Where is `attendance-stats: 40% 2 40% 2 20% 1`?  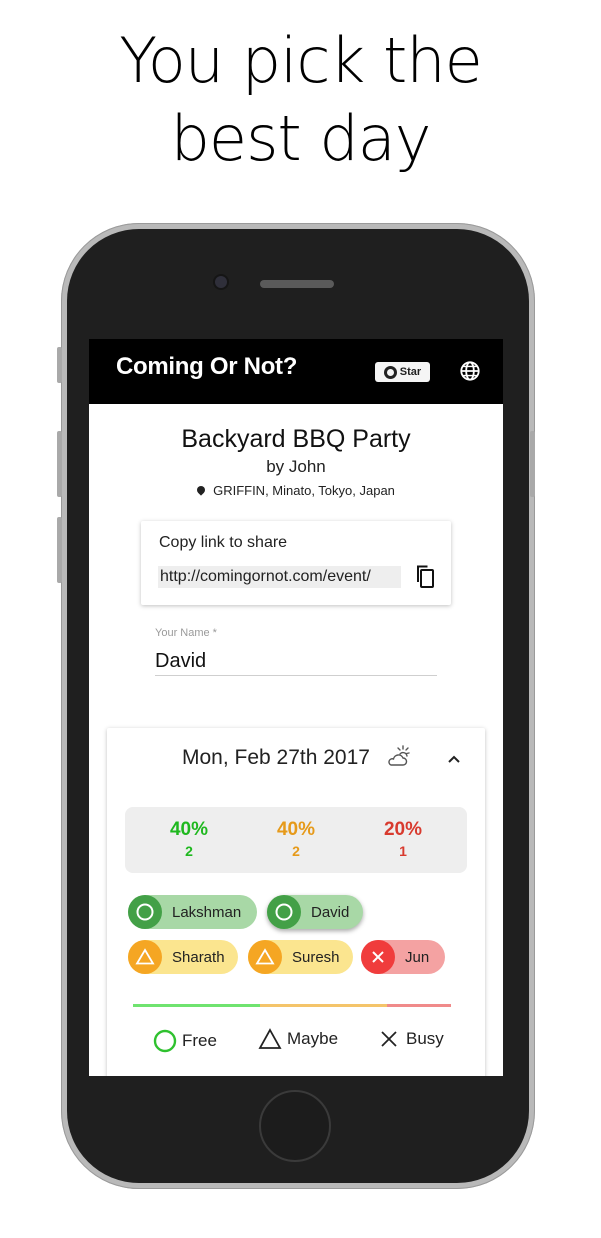 attendance-stats: 40% 2 40% 2 20% 1 is located at coordinates (296, 840).